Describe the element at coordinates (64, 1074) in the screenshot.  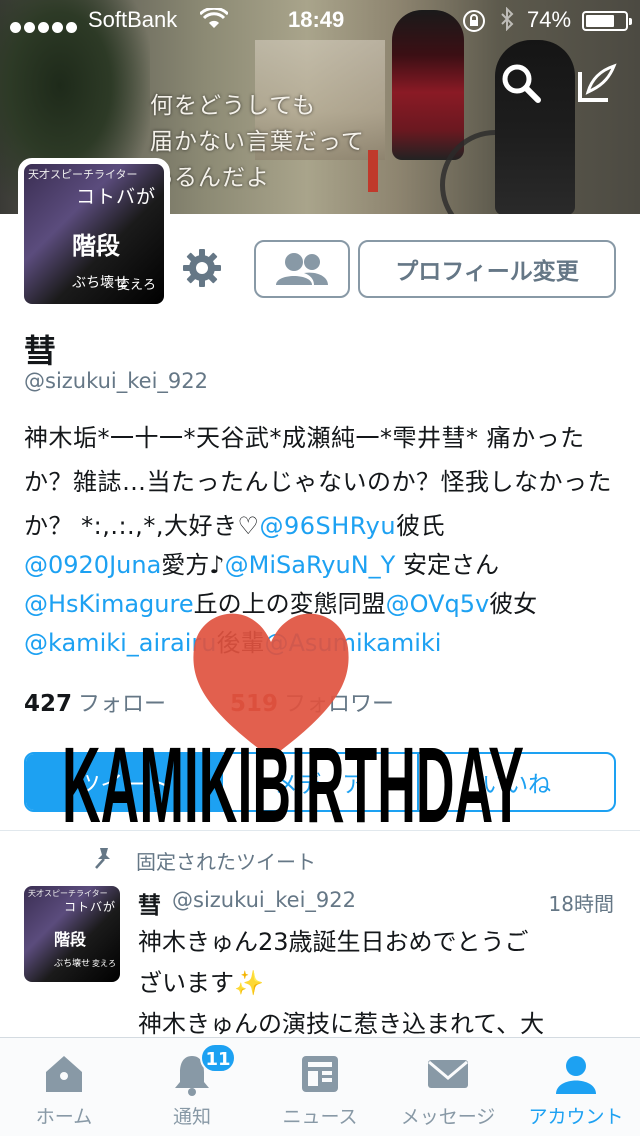
I see `home-icon` at that location.